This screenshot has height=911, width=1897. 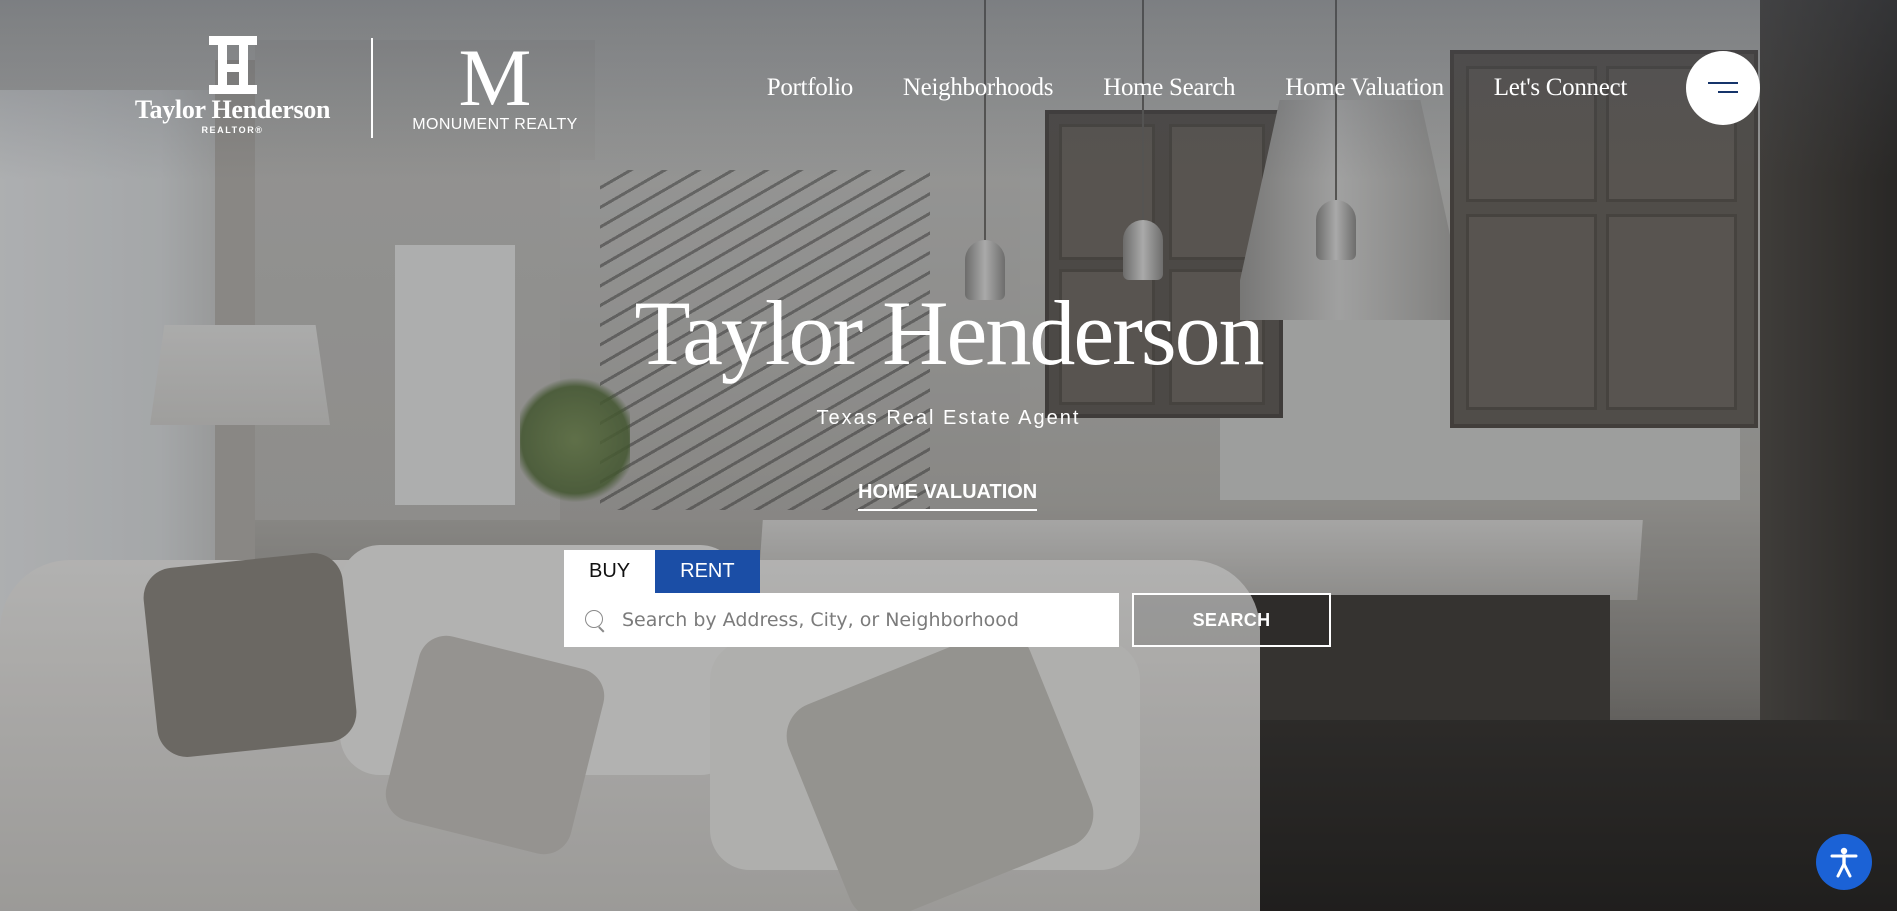 What do you see at coordinates (232, 109) in the screenshot?
I see `agent-logo-name: Taylor Henderson` at bounding box center [232, 109].